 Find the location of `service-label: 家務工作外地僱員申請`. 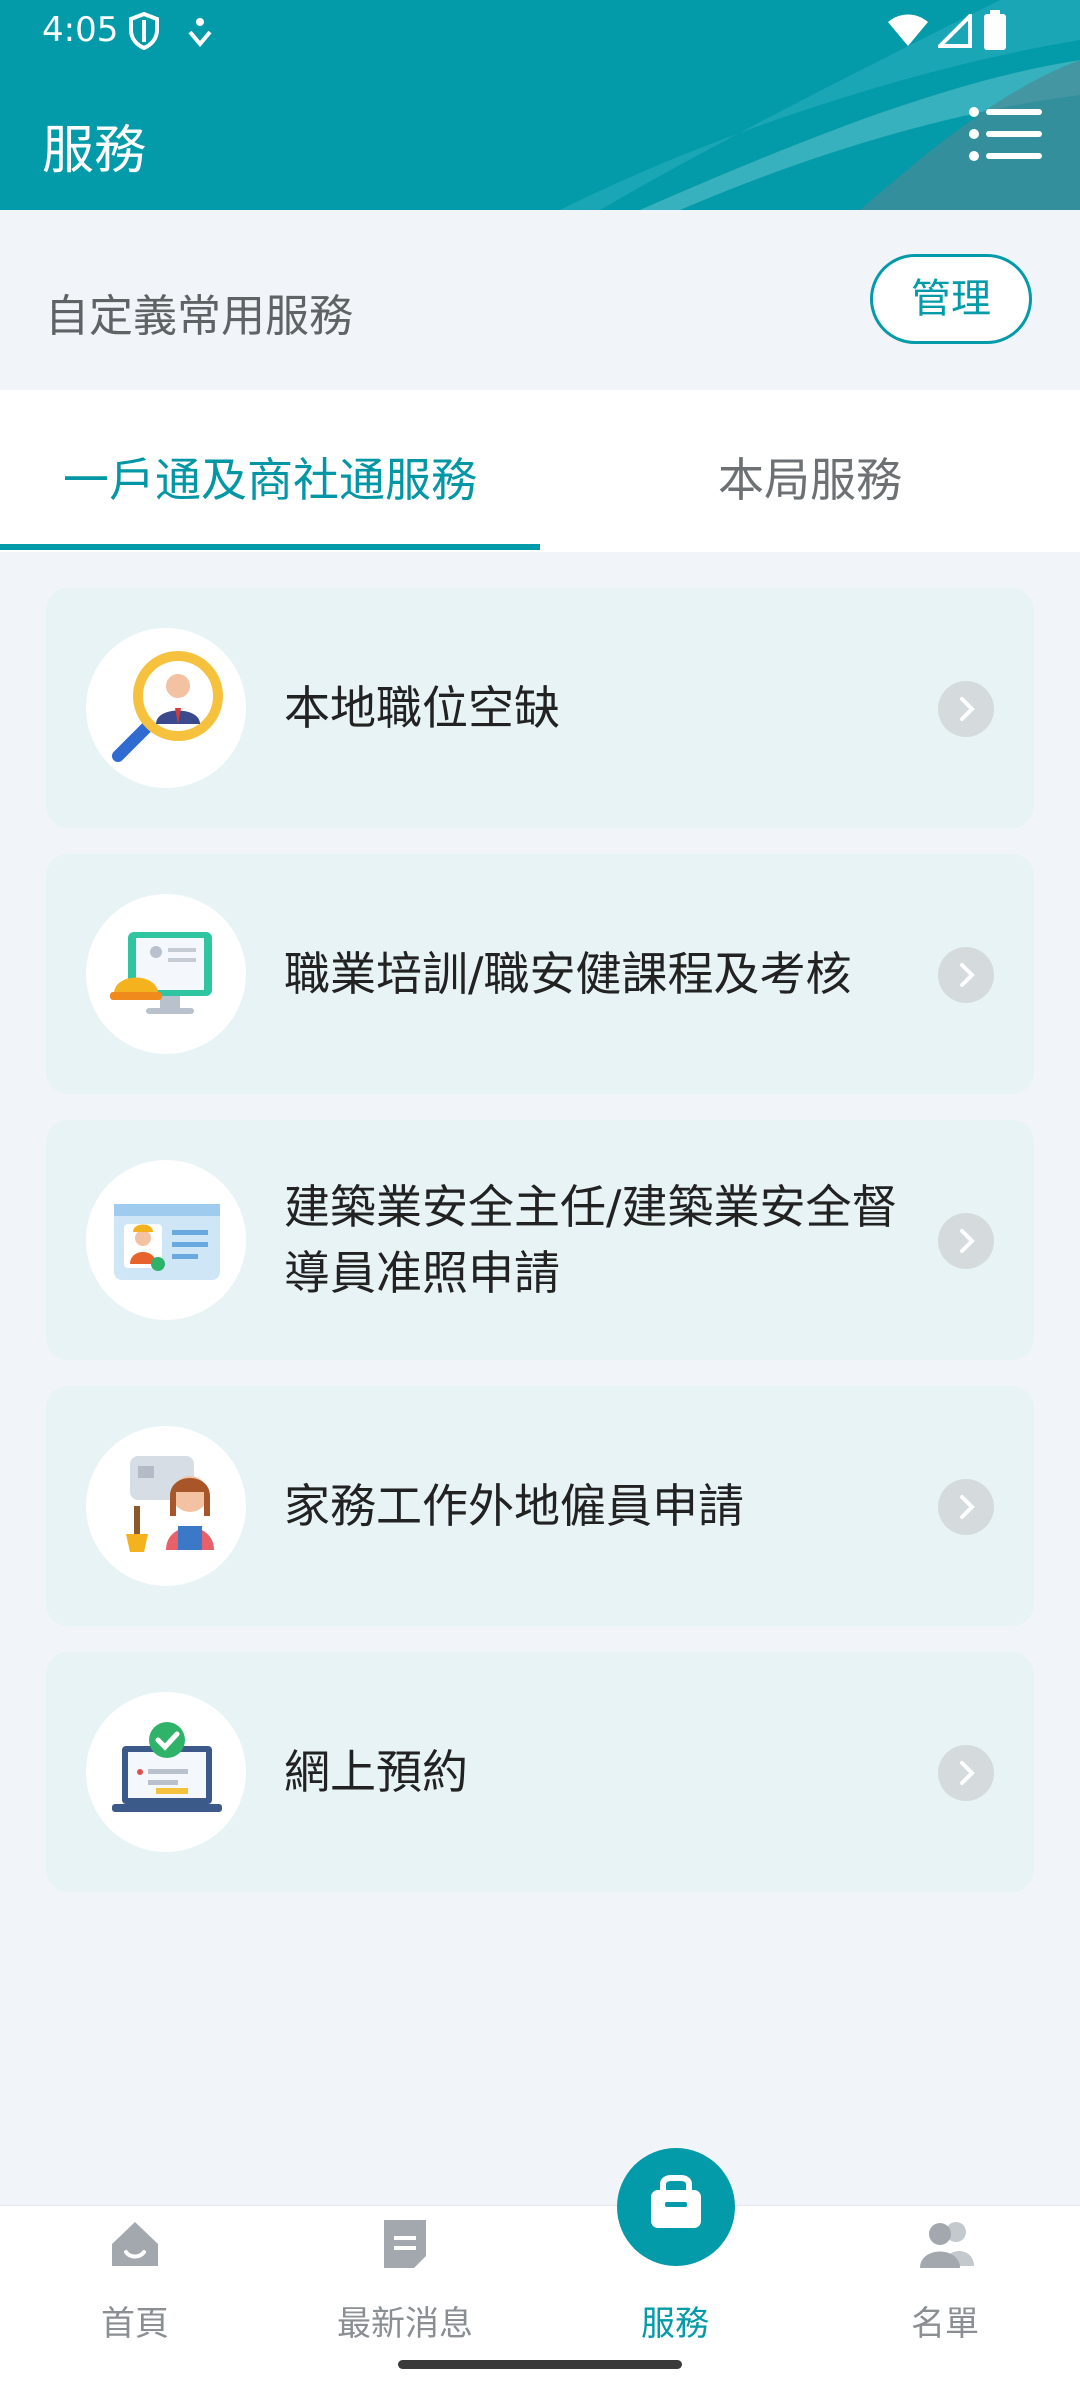

service-label: 家務工作外地僱員申請 is located at coordinates (514, 1506).